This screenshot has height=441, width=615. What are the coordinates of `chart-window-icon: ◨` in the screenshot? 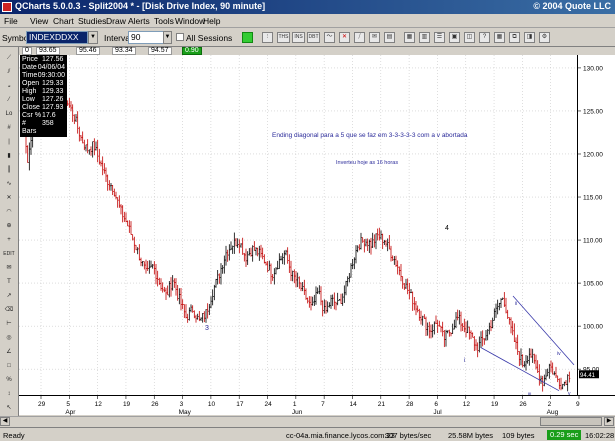 It's located at (529, 37).